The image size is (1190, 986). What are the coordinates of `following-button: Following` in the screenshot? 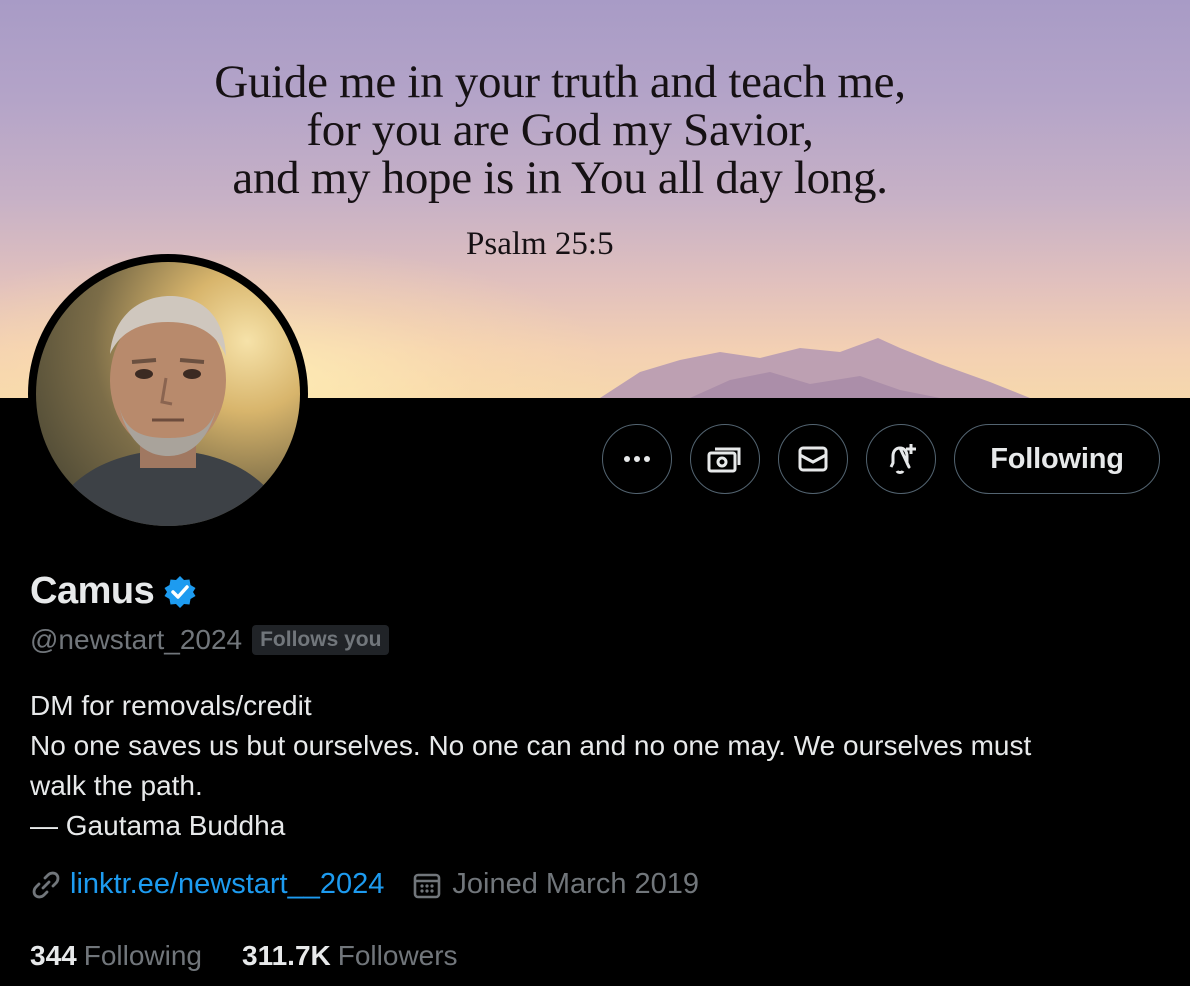 It's located at (1057, 459).